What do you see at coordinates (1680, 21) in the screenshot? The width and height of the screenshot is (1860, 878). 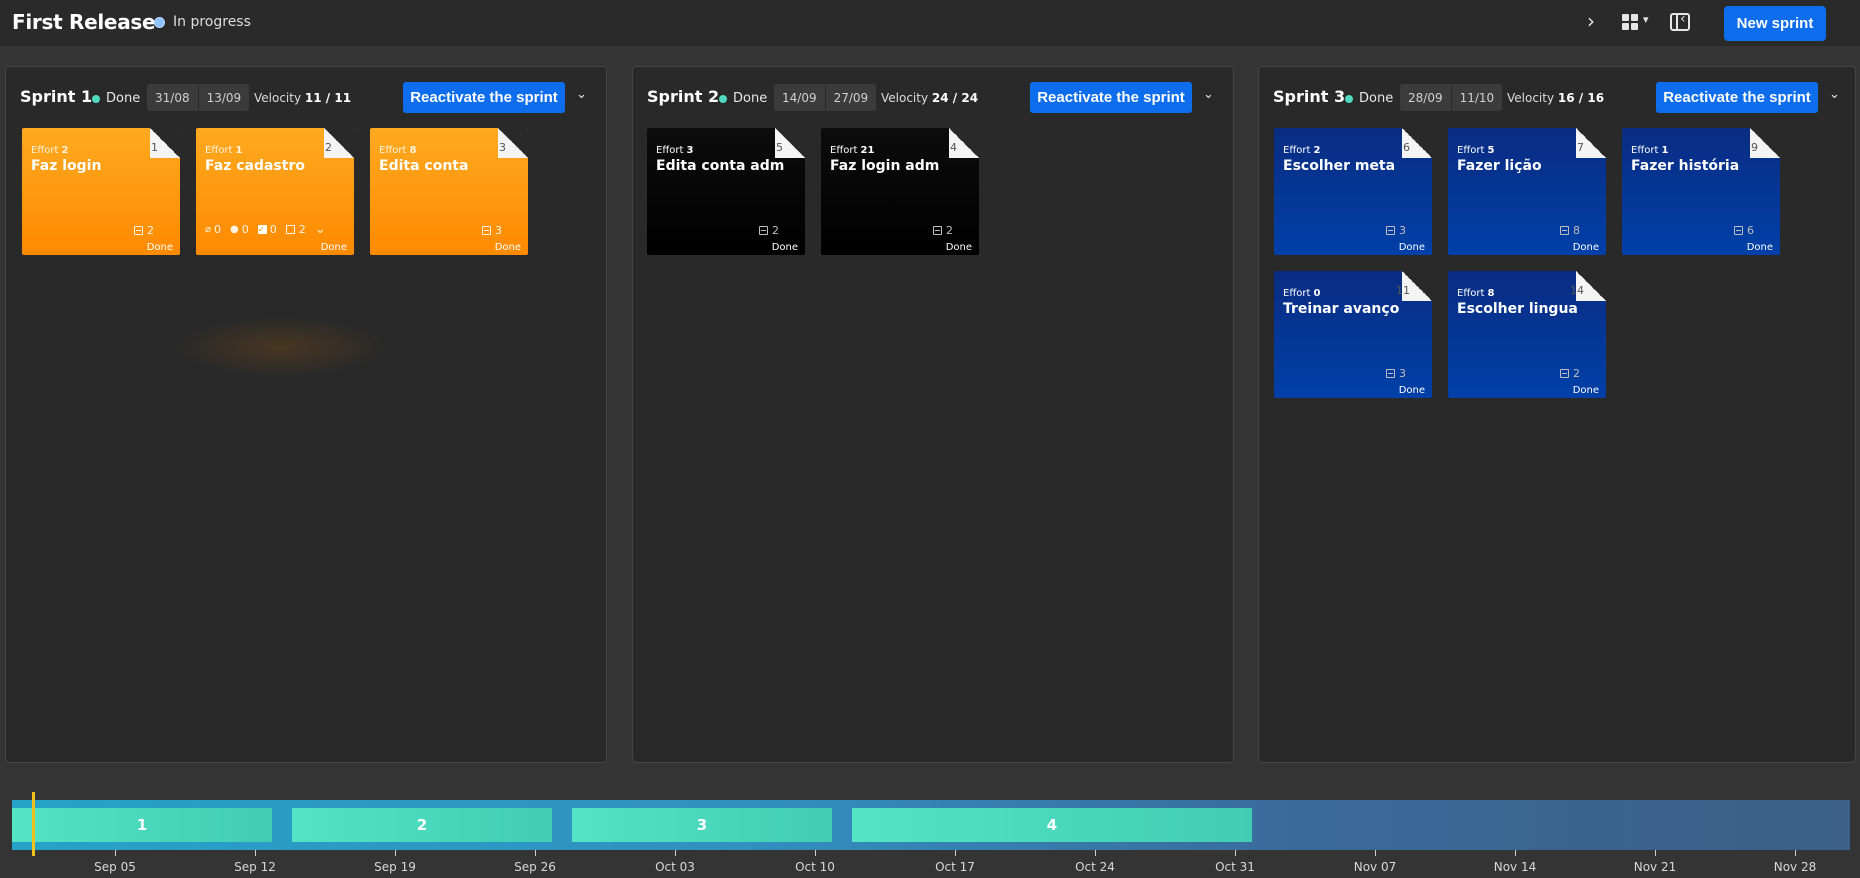 I see `sidebar-toggle-icon` at bounding box center [1680, 21].